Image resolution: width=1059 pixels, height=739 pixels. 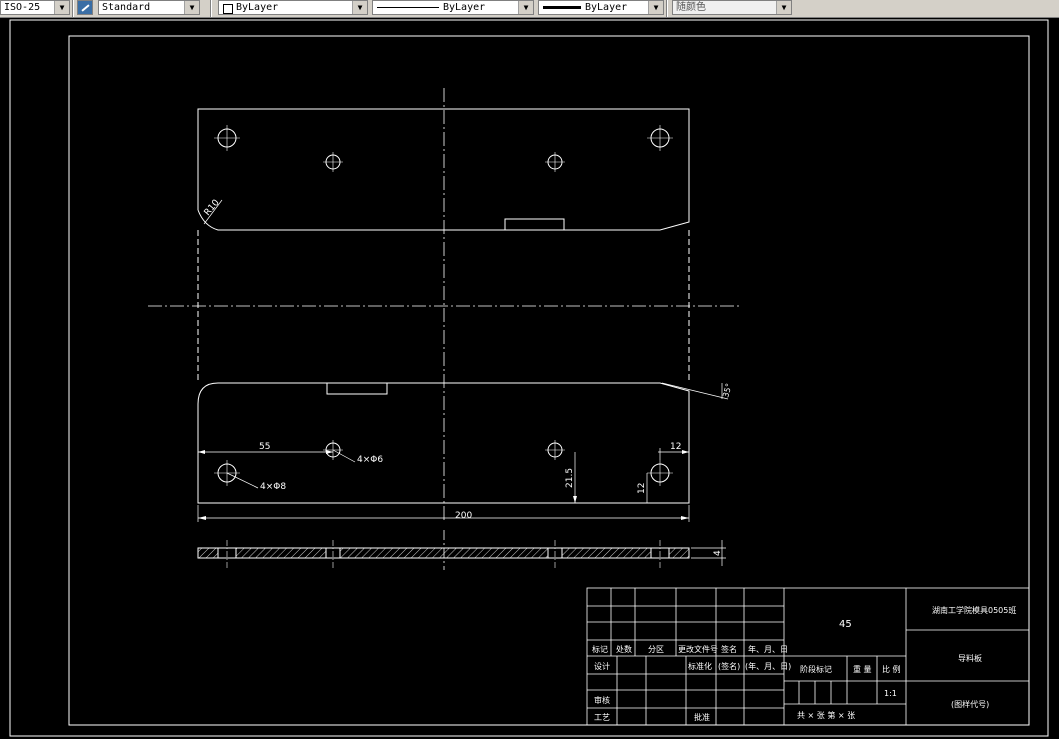 What do you see at coordinates (974, 610) in the screenshot?
I see `company-name: 湖南工学院模具0505班` at bounding box center [974, 610].